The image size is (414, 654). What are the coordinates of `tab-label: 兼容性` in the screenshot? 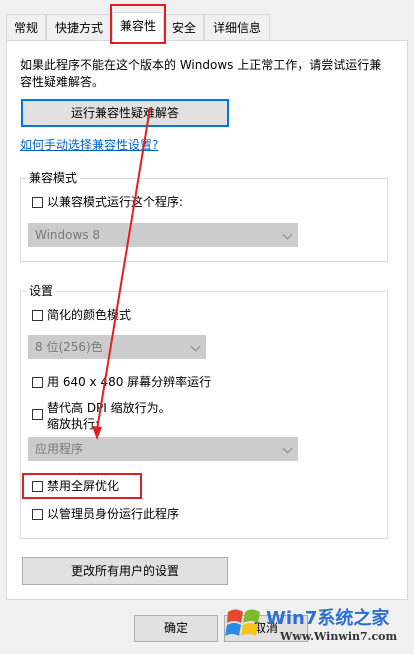 It's located at (137, 26).